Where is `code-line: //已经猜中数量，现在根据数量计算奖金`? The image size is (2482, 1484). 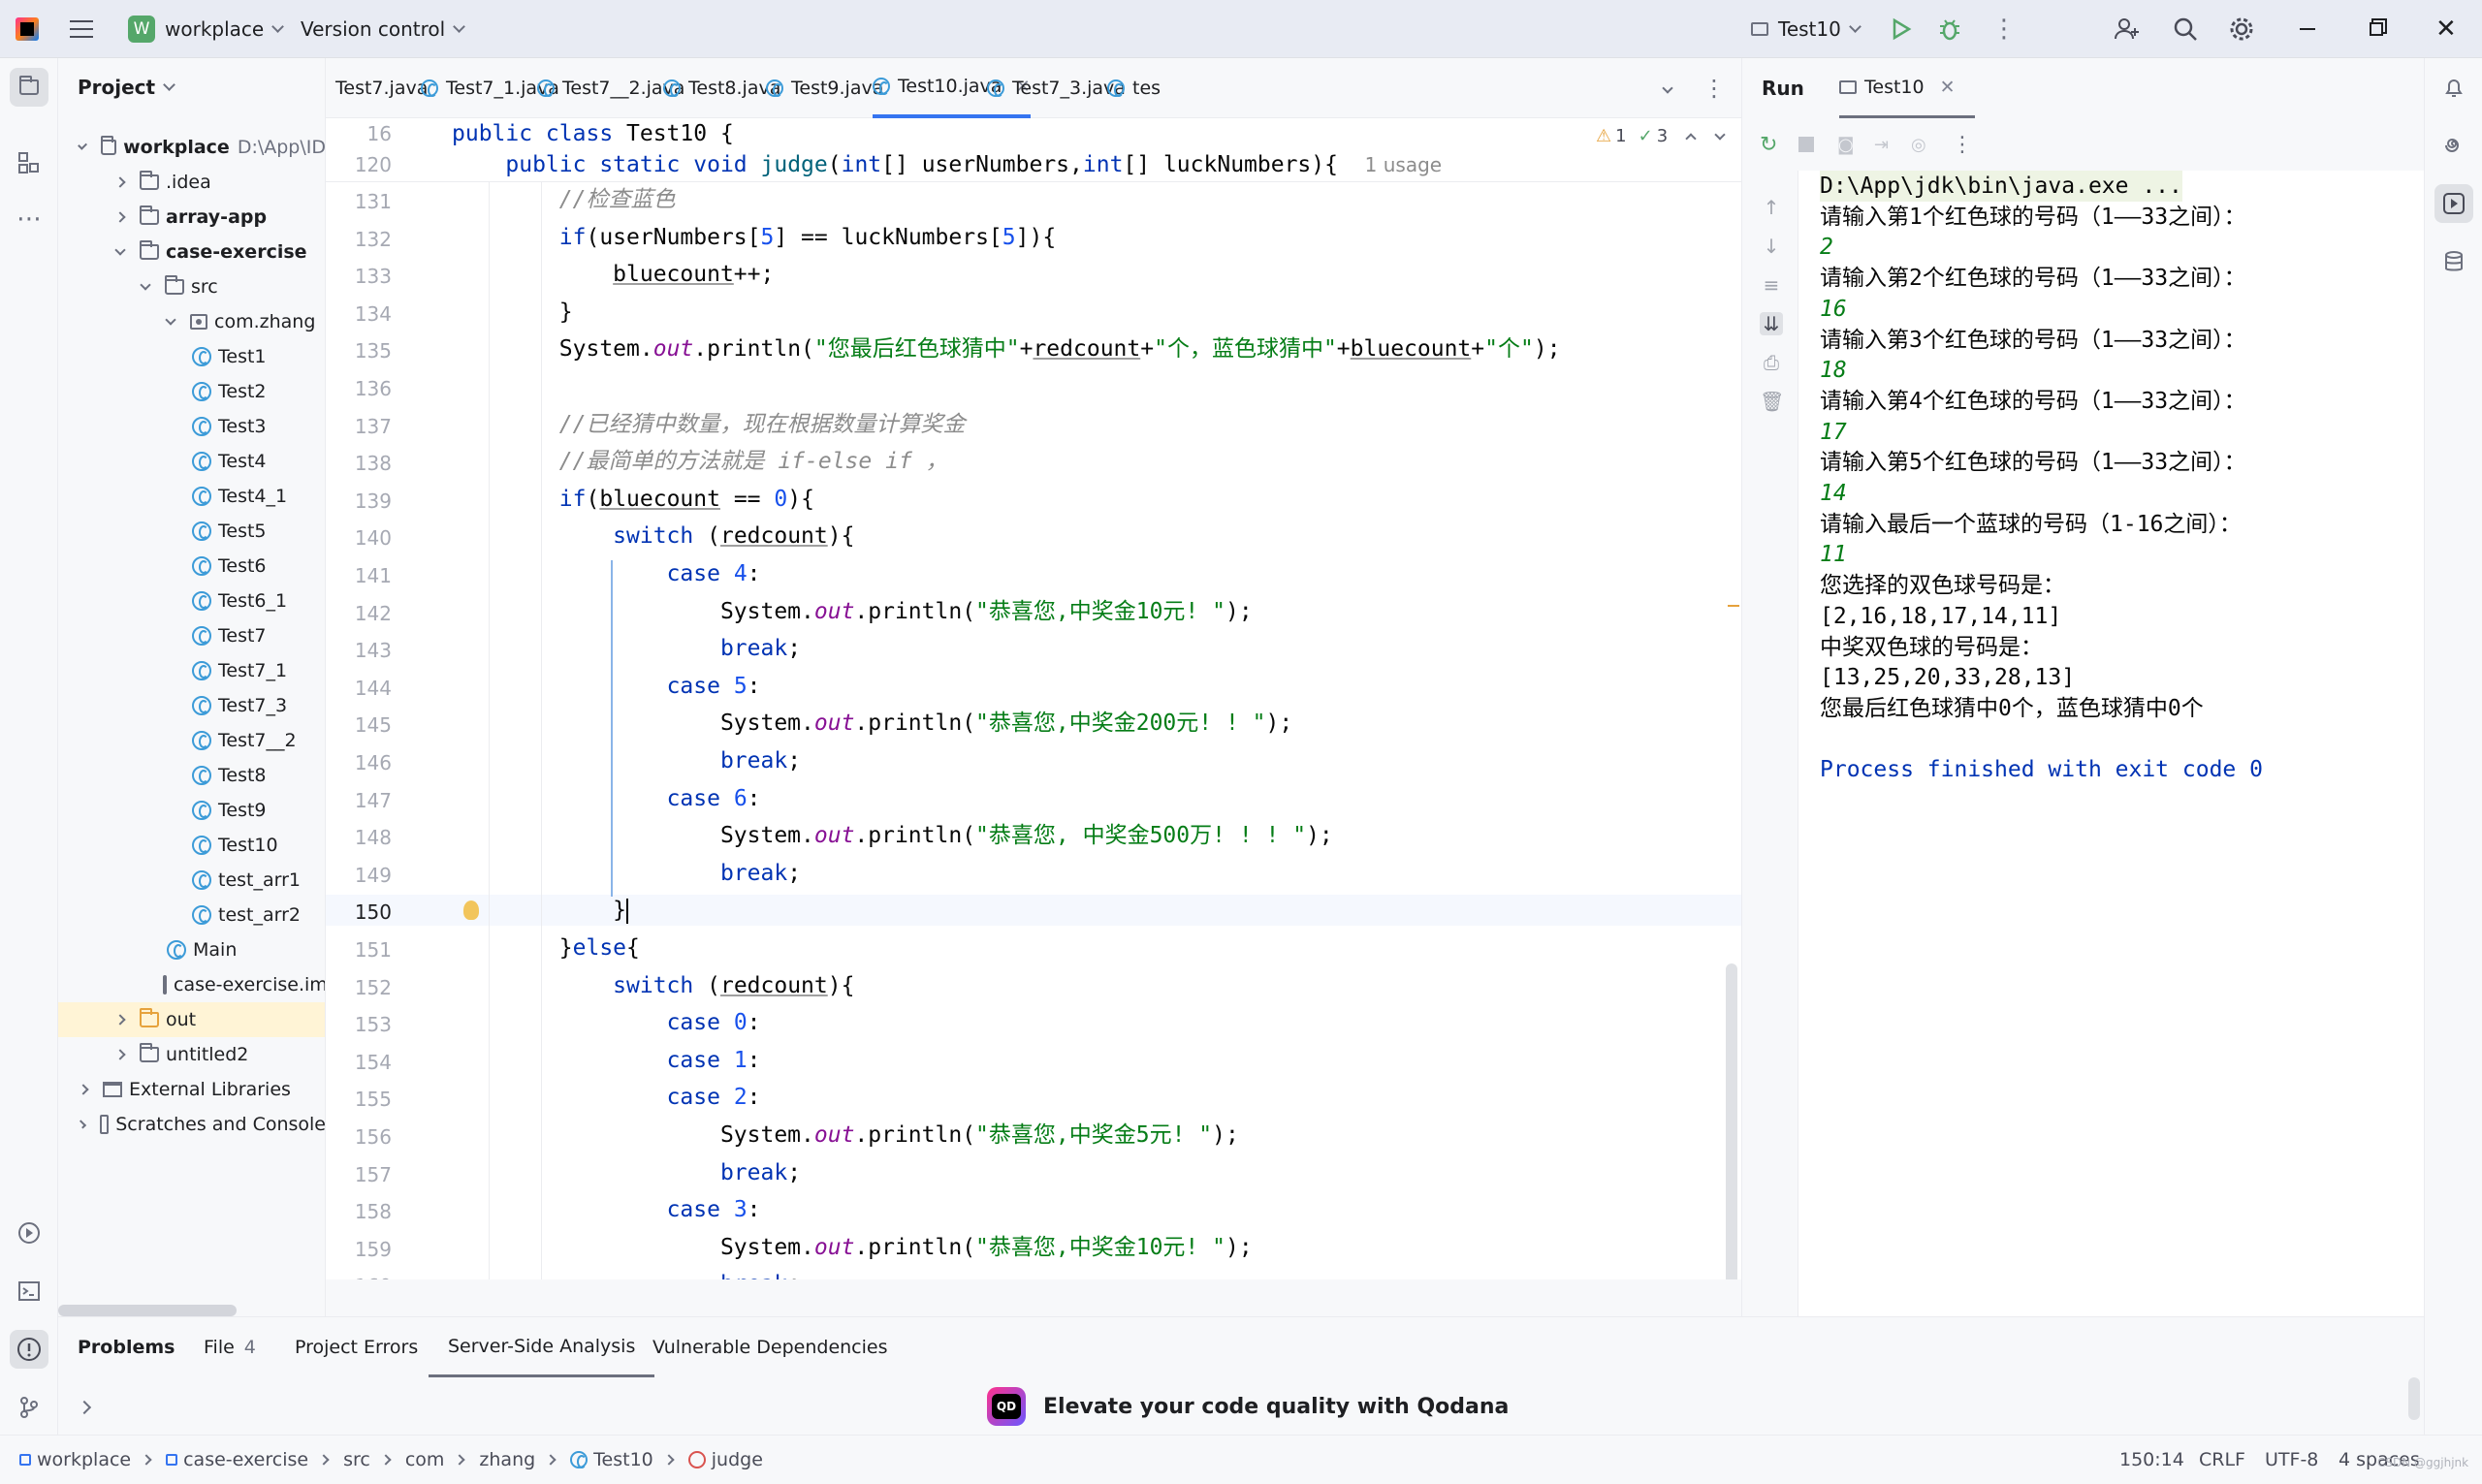
code-line: //已经猜中数量，现在根据数量计算奖金 is located at coordinates (709, 424).